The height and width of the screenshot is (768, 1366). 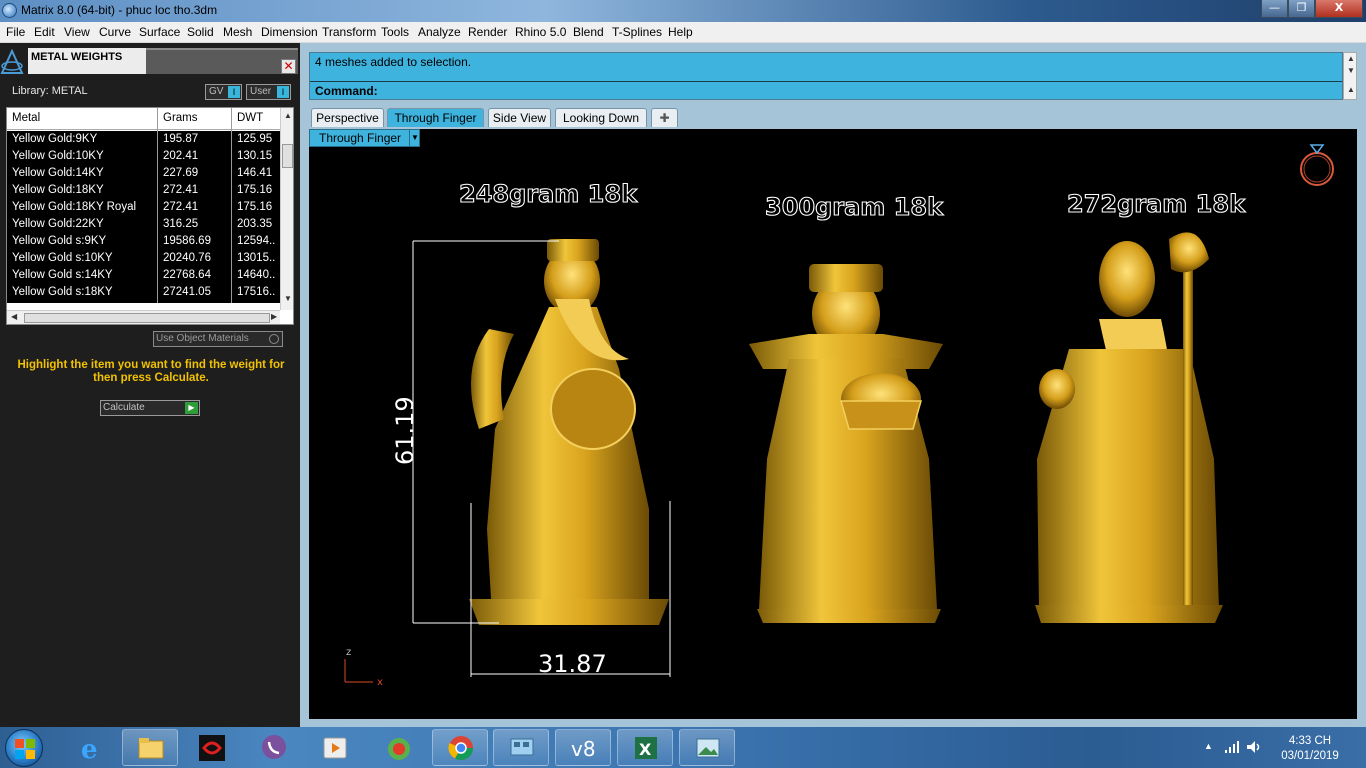 I want to click on table-row: Yellow Gold:18KY Royal 272.41 175.16, so click(x=143, y=207).